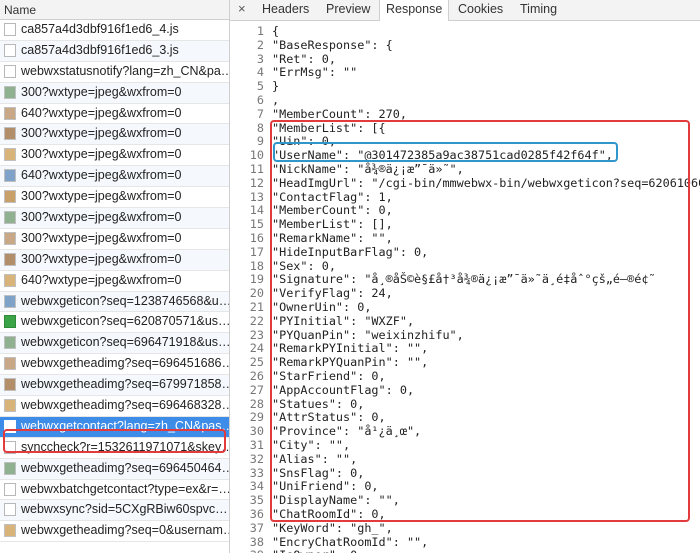  What do you see at coordinates (465, 528) in the screenshot?
I see `code-line: 37 "KeyWord": "gh_",` at bounding box center [465, 528].